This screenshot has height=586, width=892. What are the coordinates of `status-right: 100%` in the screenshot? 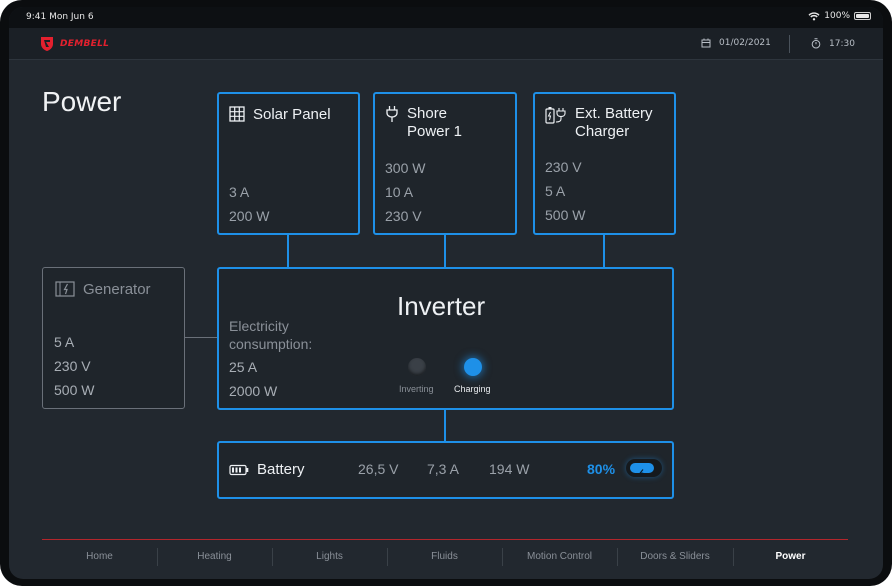 It's located at (839, 16).